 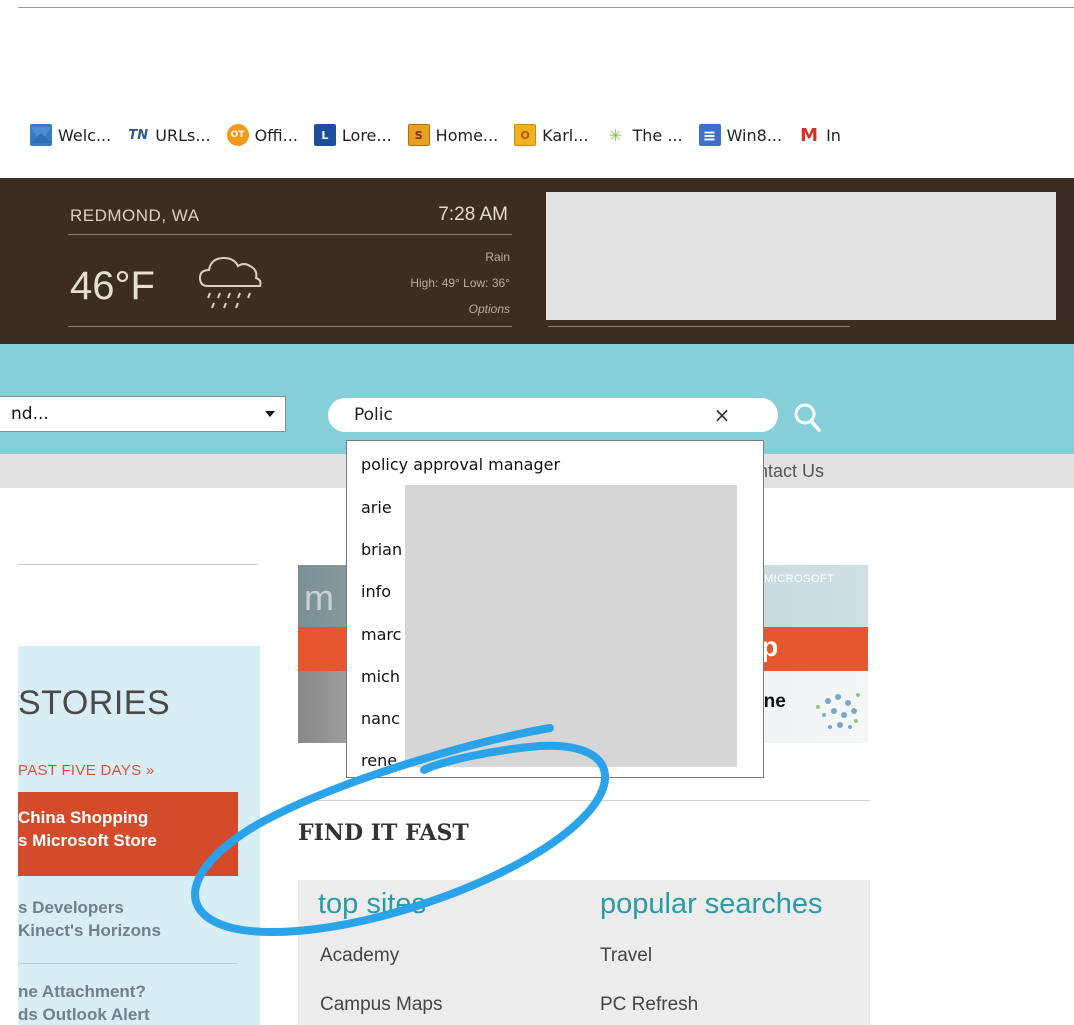 I want to click on popular-search-link: Travel, so click(x=626, y=956).